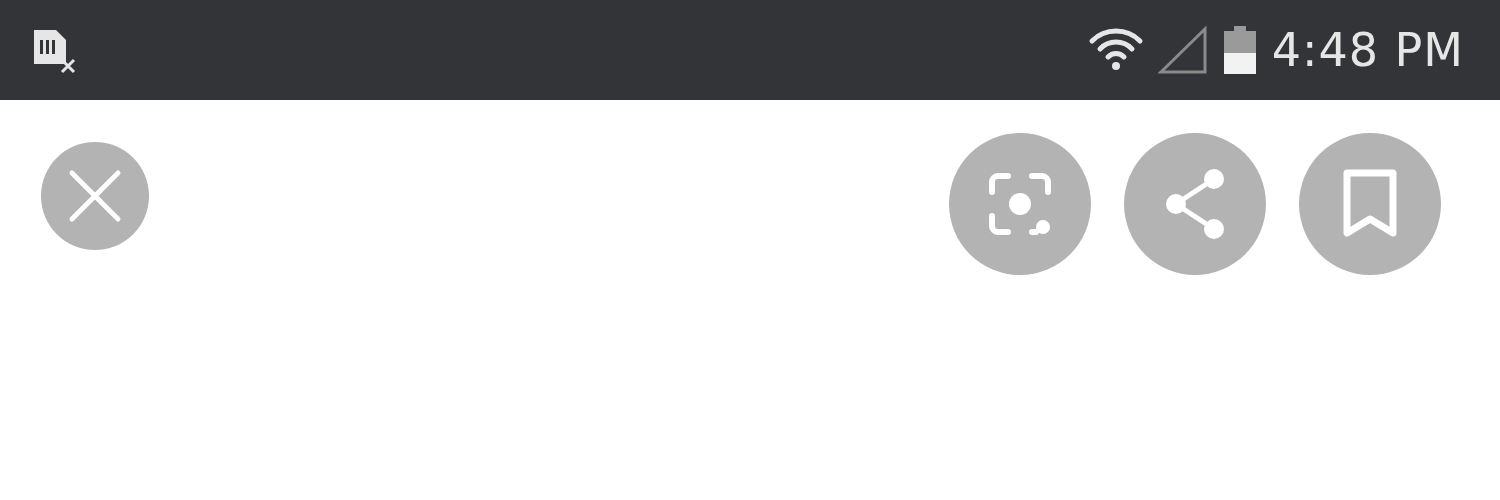 Image resolution: width=1500 pixels, height=500 pixels. Describe the element at coordinates (1020, 204) in the screenshot. I see `scan-icon` at that location.